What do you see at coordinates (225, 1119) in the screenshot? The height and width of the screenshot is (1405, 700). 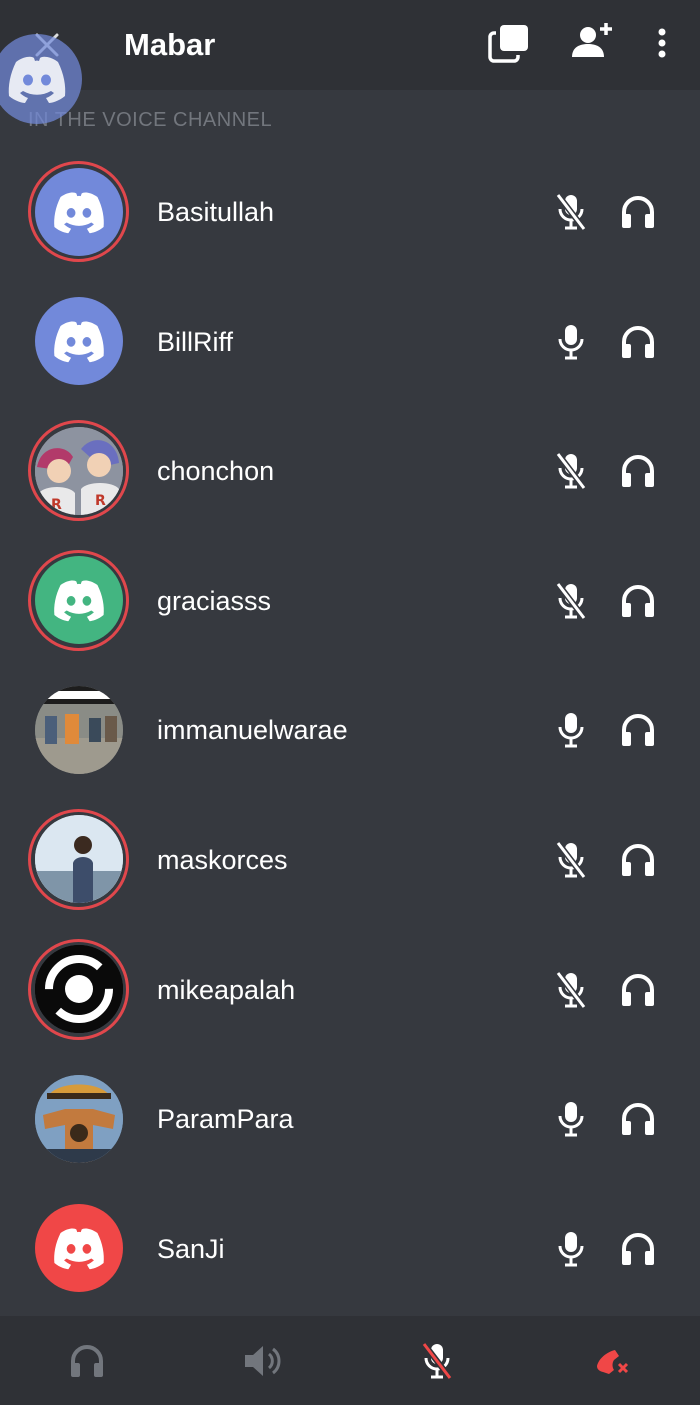 I see `participant-name: ParamPara` at bounding box center [225, 1119].